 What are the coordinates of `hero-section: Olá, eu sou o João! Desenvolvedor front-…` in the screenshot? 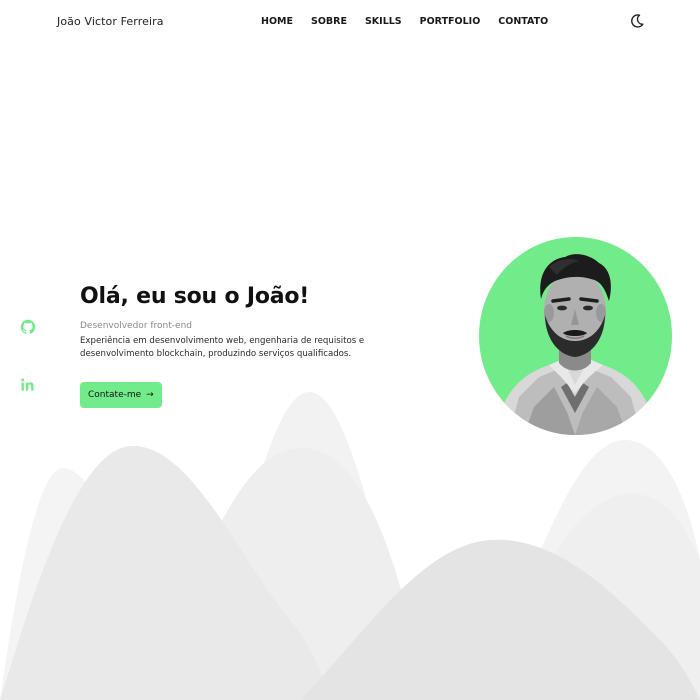 It's located at (240, 346).